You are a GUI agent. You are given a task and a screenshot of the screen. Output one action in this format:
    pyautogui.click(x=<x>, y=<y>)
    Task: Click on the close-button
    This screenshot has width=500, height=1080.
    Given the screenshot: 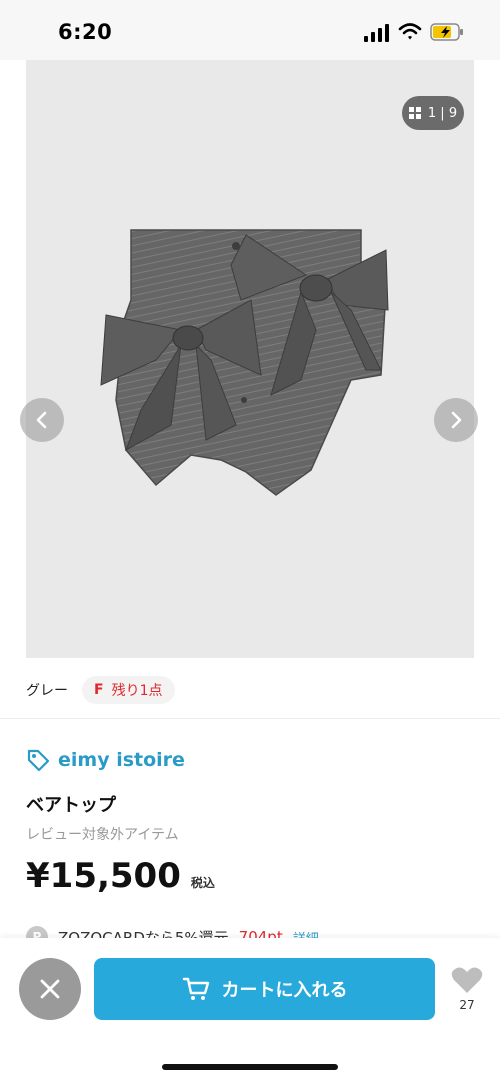 What is the action you would take?
    pyautogui.click(x=50, y=989)
    